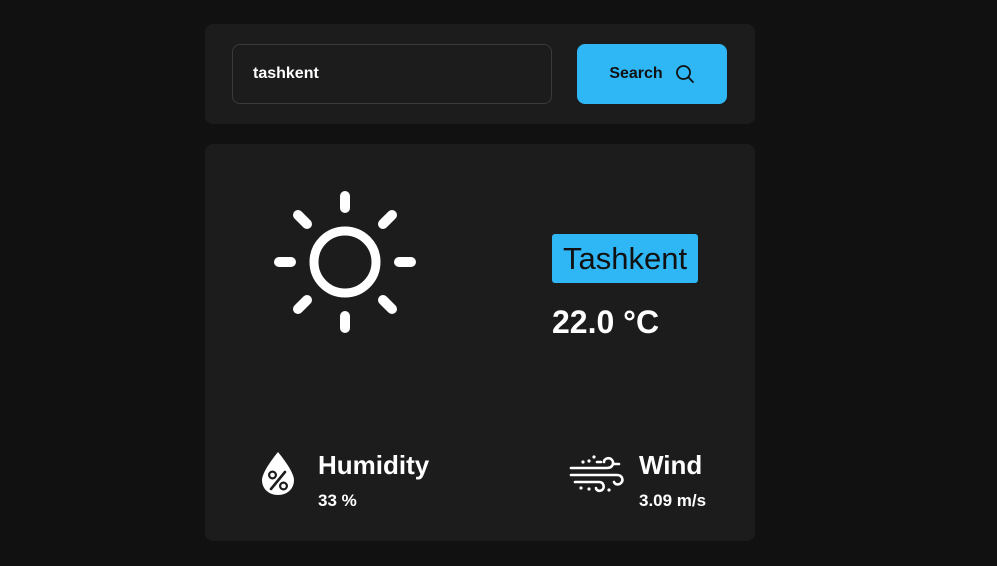  I want to click on temperature: 22.0 °C, so click(606, 322).